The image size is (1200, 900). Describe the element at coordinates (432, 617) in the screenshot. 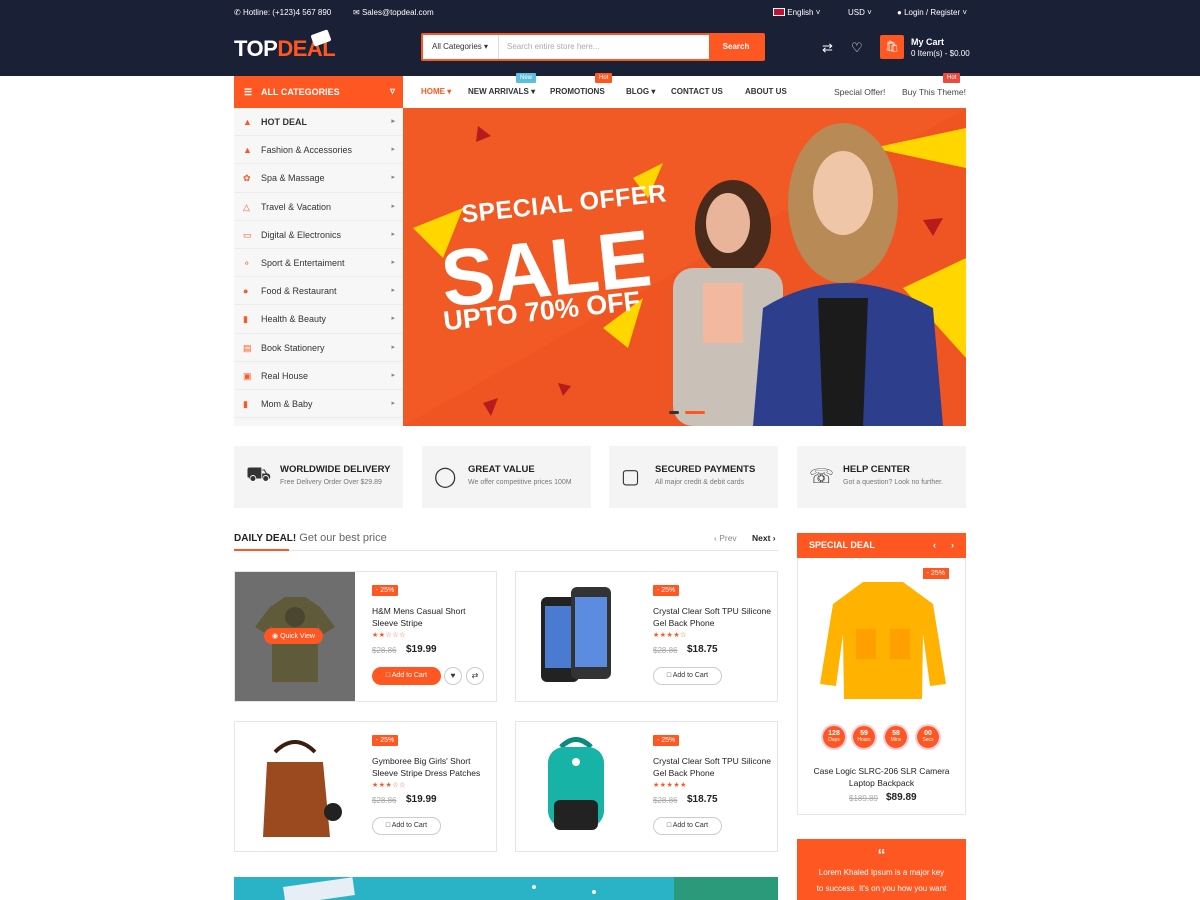

I see `product-name: H&M Mens Casual Short Sleeve Stripe` at that location.